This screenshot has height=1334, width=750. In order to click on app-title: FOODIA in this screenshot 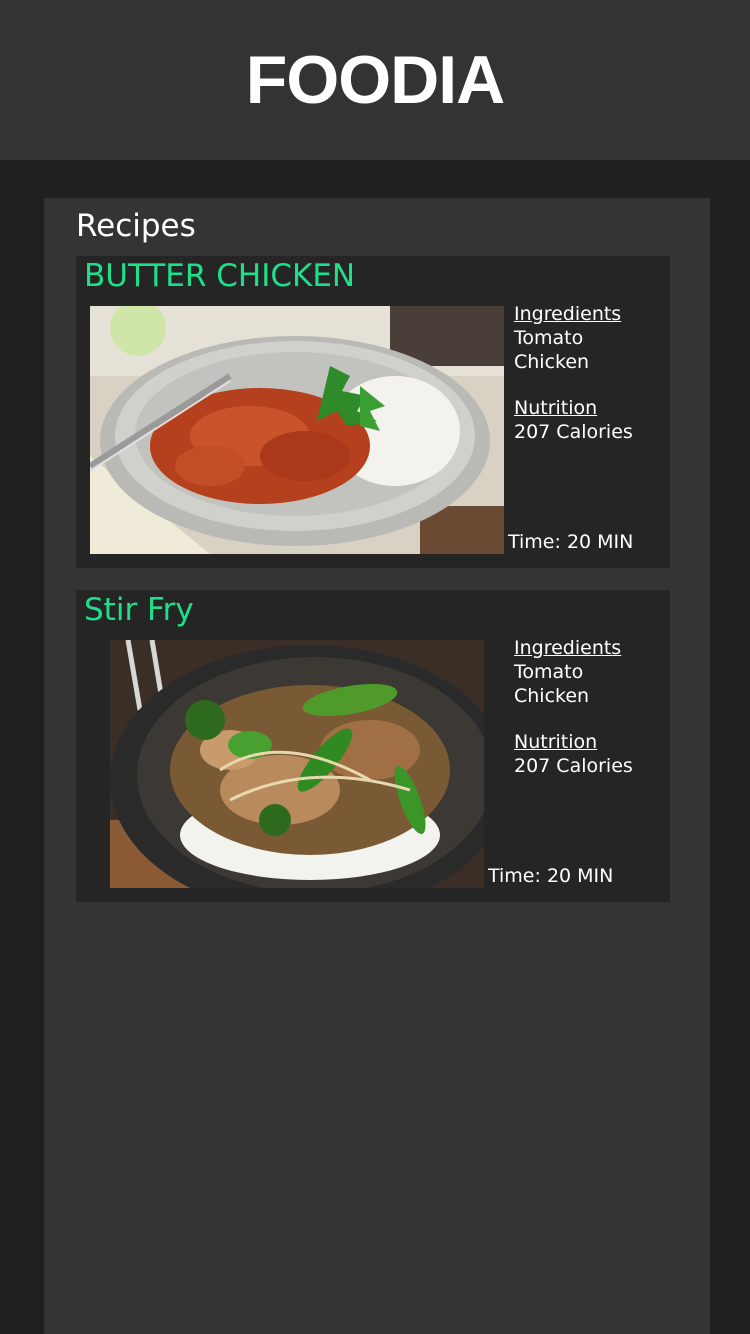, I will do `click(375, 80)`.